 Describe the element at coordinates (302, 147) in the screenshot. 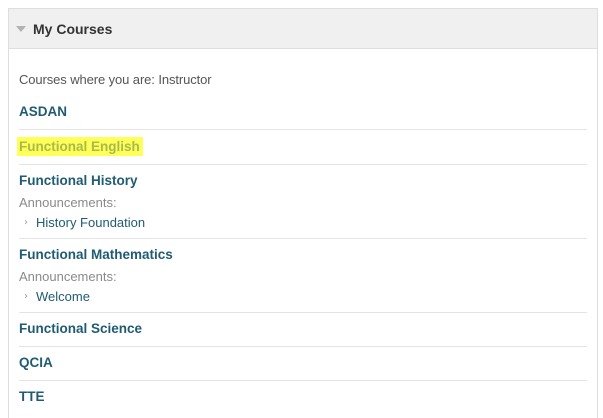

I see `course-item-functional-english: Functional English` at that location.